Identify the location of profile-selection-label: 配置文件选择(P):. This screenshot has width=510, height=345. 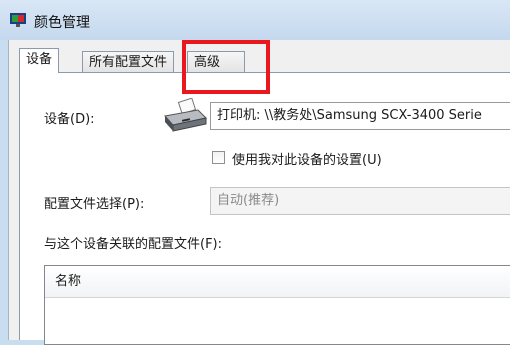
(94, 204).